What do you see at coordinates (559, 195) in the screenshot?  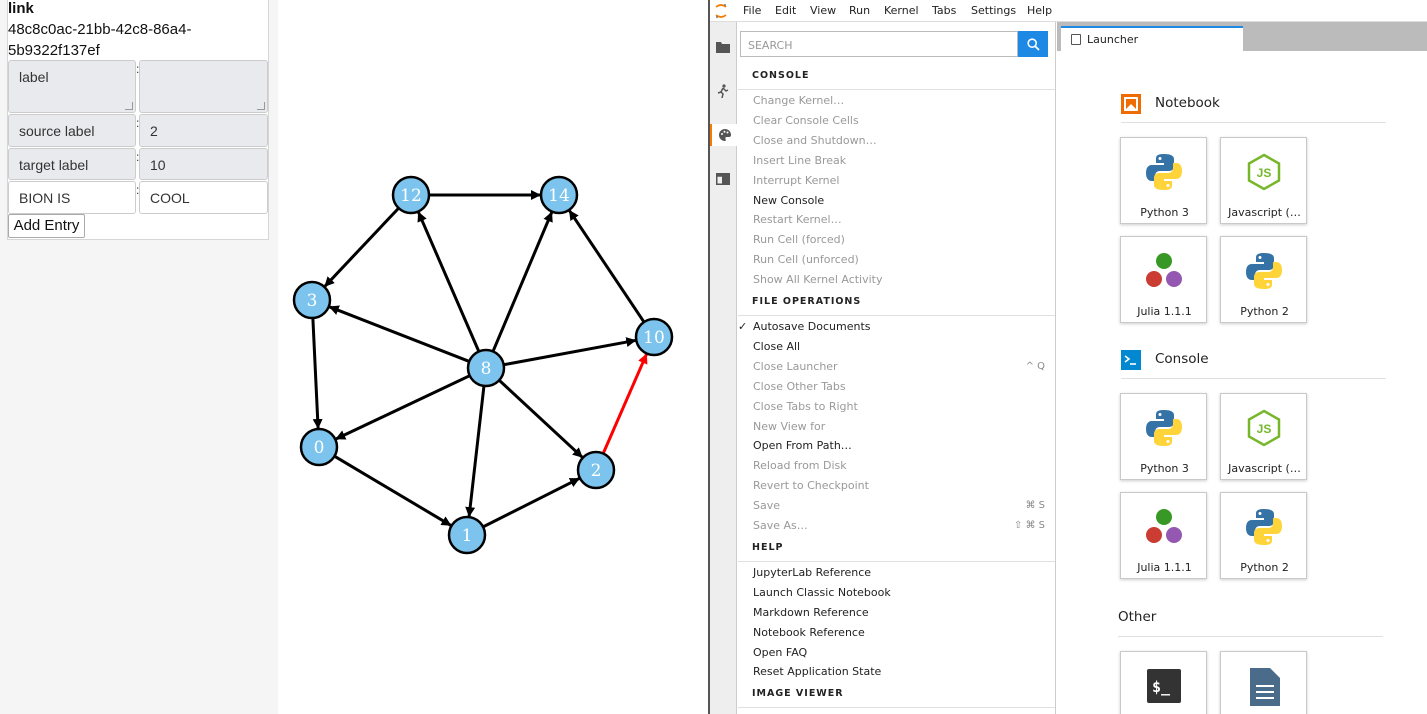 I see `graph-node-14: 14` at bounding box center [559, 195].